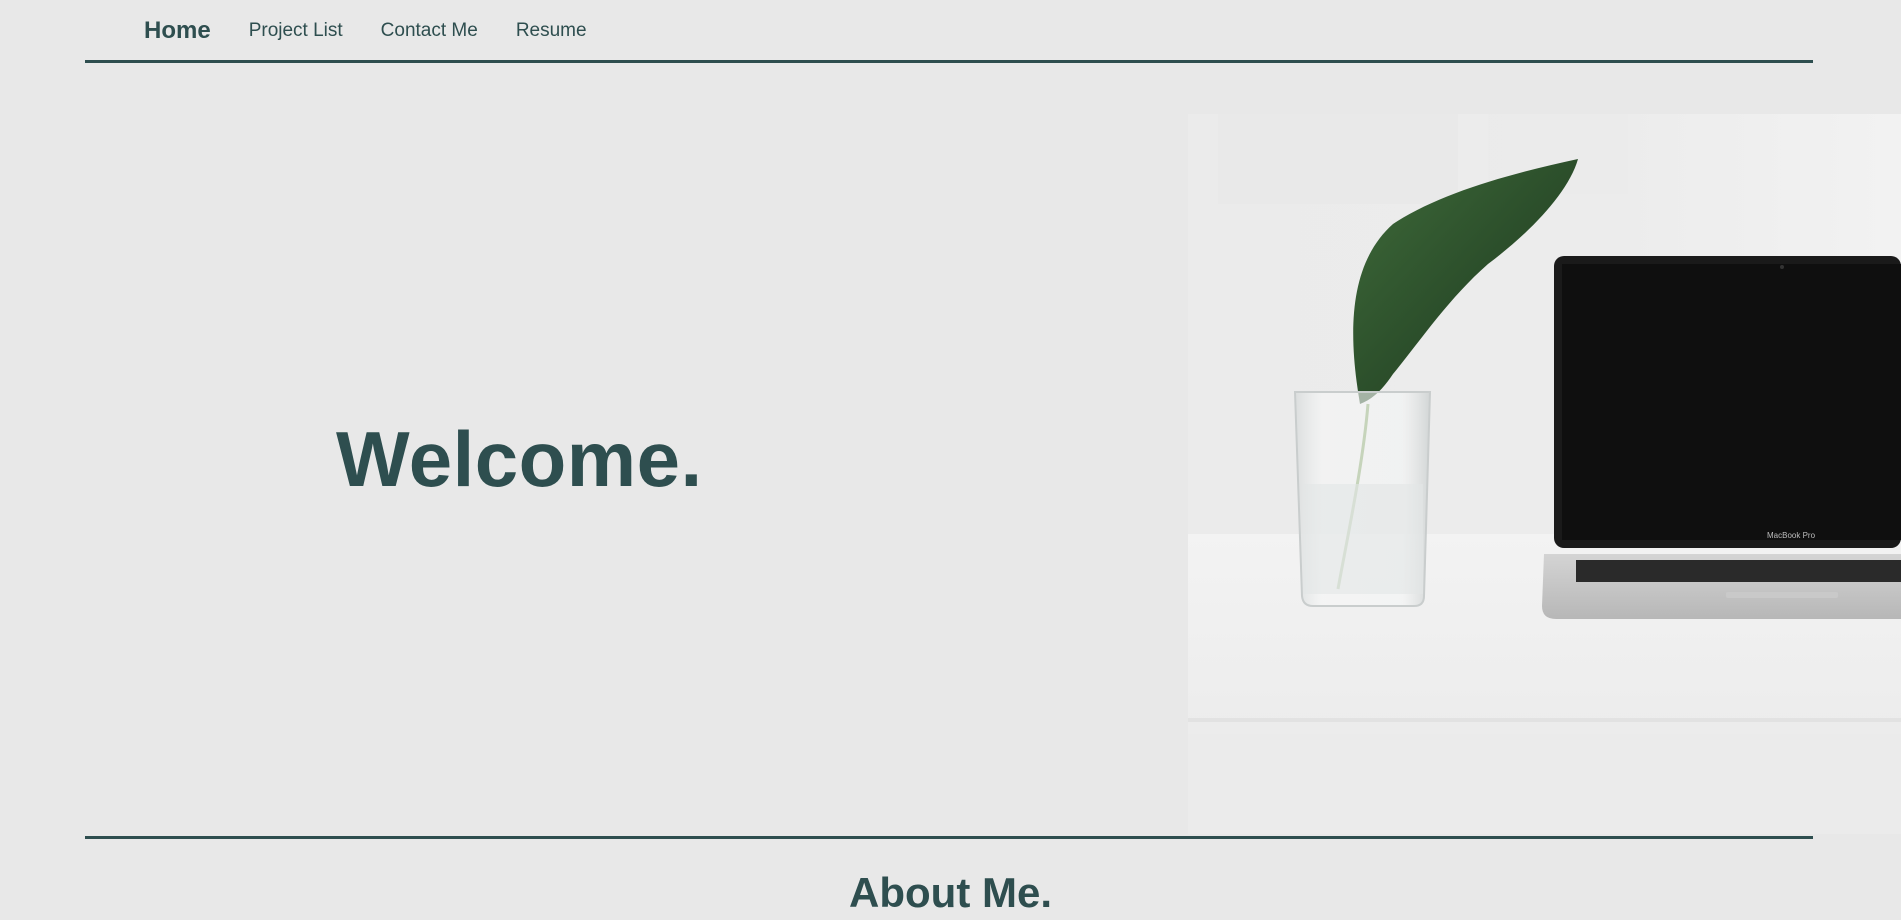 The height and width of the screenshot is (920, 1901). Describe the element at coordinates (177, 31) in the screenshot. I see `nav-link-home: Home` at that location.